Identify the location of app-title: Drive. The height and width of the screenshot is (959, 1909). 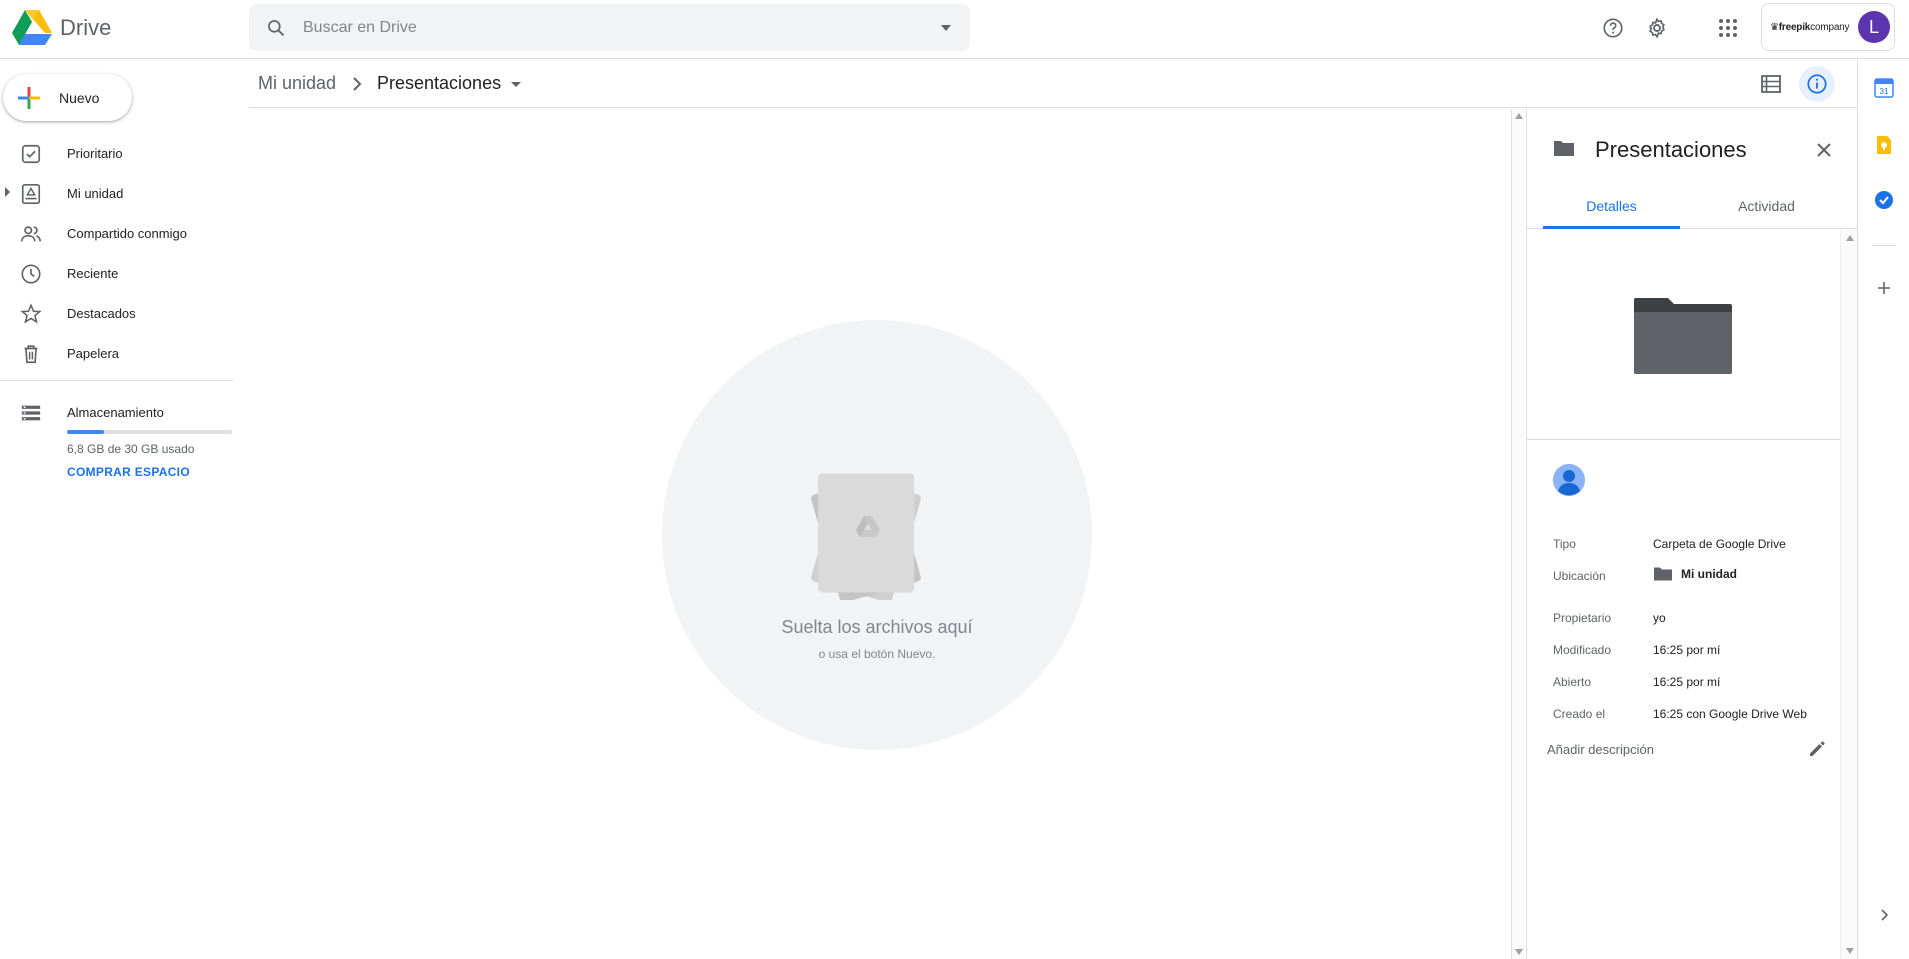
(86, 27).